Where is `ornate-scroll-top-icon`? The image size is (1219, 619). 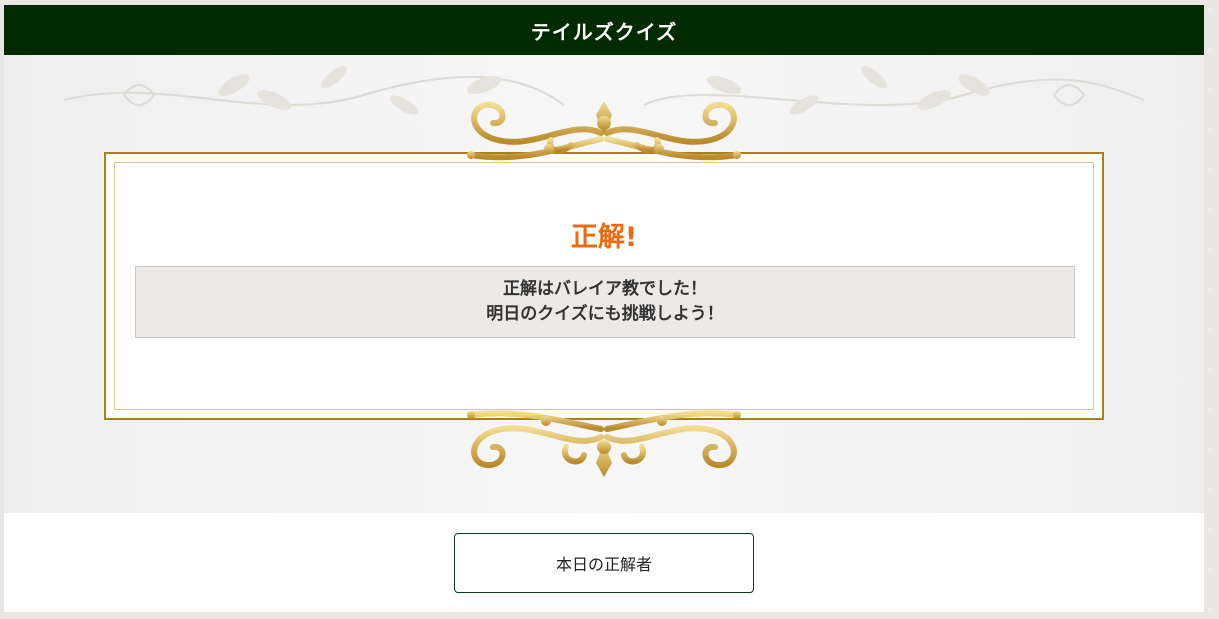
ornate-scroll-top-icon is located at coordinates (604, 131).